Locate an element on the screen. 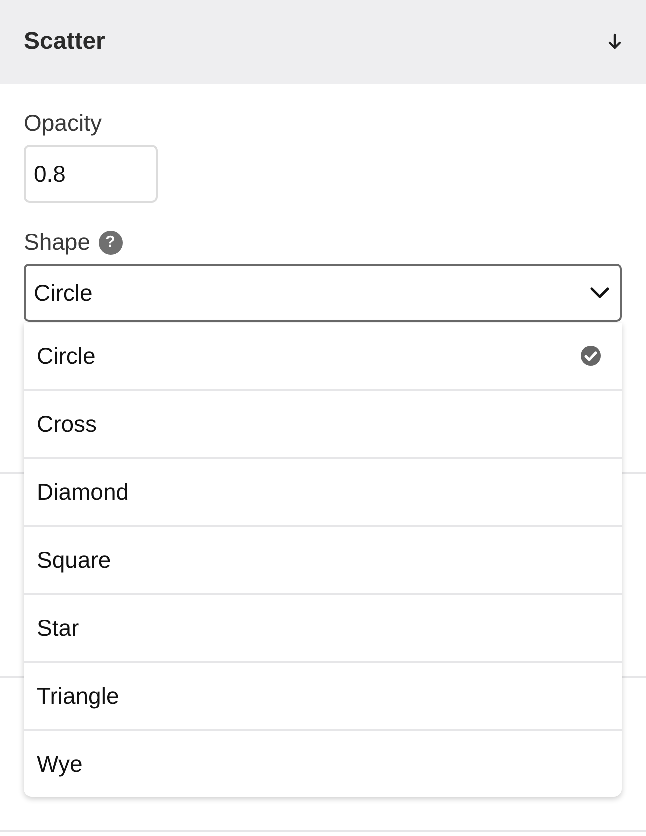  panel-title: Scatter is located at coordinates (65, 42).